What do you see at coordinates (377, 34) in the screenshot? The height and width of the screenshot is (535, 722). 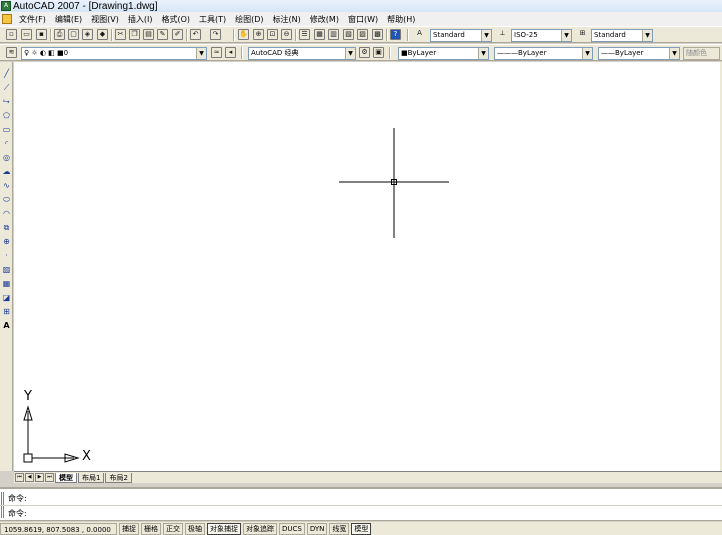 I see `calculator-icon: ▩` at bounding box center [377, 34].